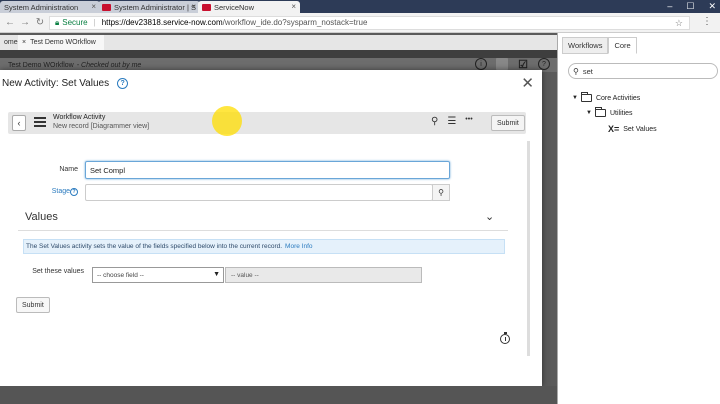 The height and width of the screenshot is (404, 720). What do you see at coordinates (263, 230) in the screenshot?
I see `section-divider` at bounding box center [263, 230].